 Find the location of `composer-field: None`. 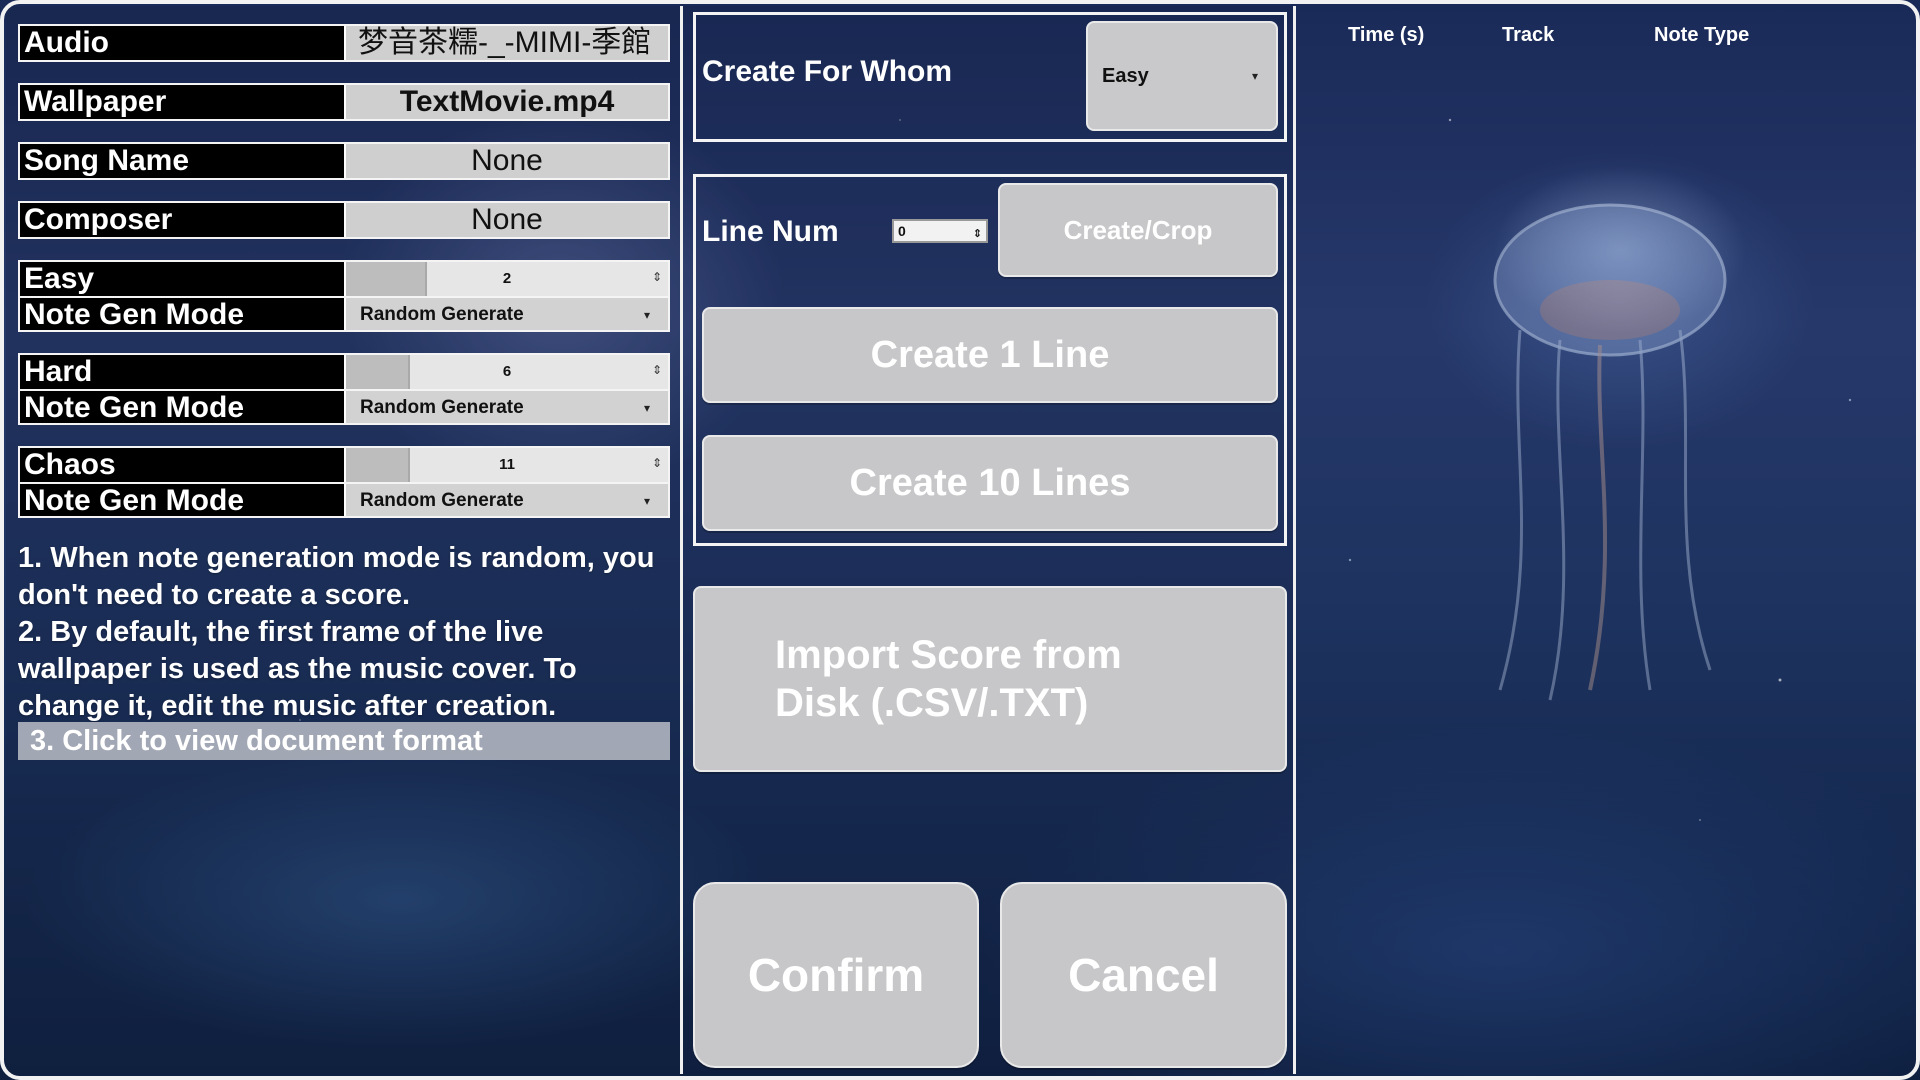

composer-field: None is located at coordinates (506, 220).